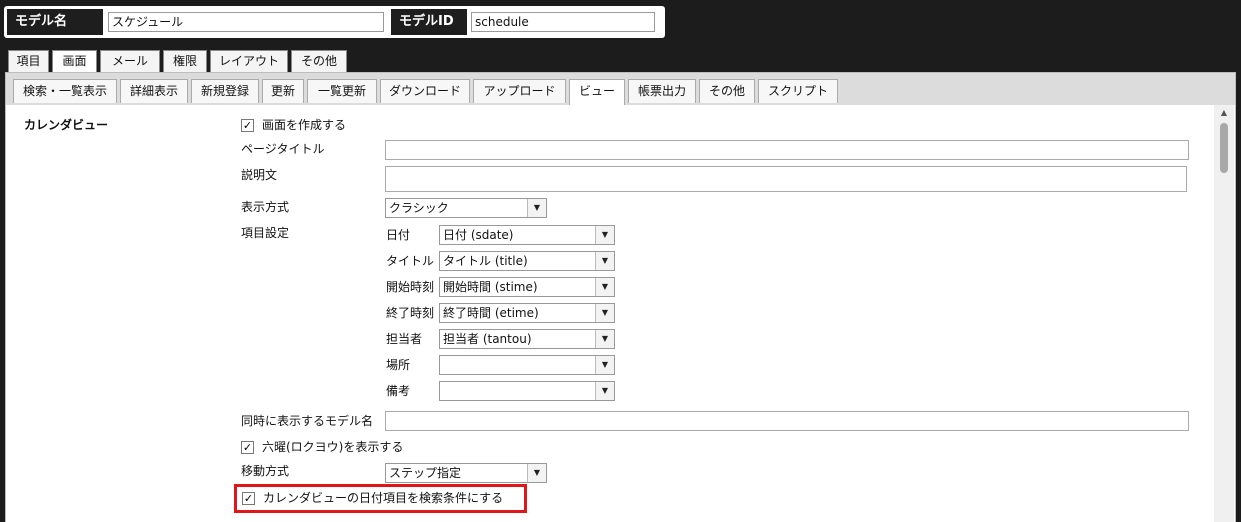 Image resolution: width=1241 pixels, height=522 pixels. What do you see at coordinates (527, 235) in the screenshot?
I see `field-date-select: 日付 (sdate) ▼` at bounding box center [527, 235].